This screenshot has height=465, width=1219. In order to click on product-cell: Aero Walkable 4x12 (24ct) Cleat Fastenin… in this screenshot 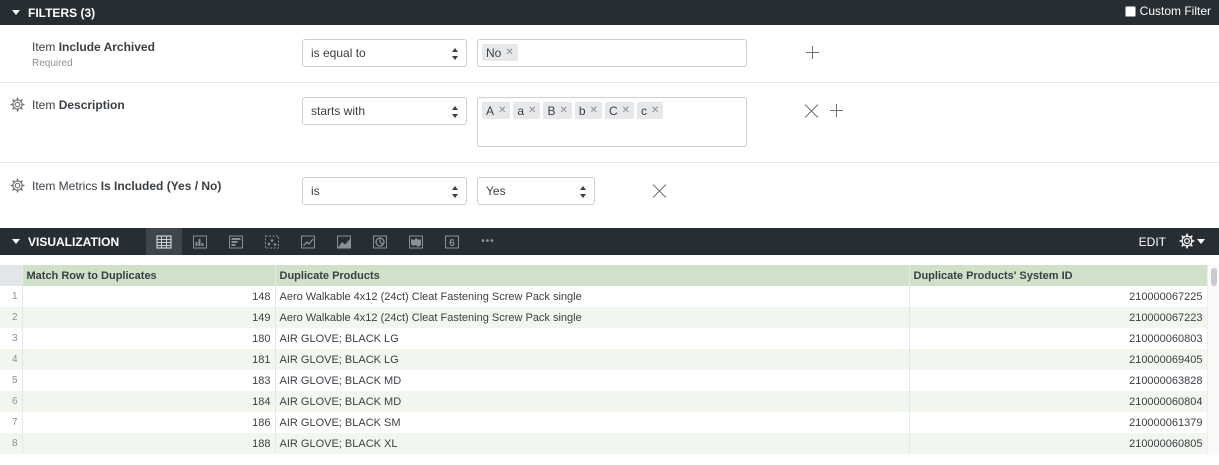, I will do `click(592, 317)`.